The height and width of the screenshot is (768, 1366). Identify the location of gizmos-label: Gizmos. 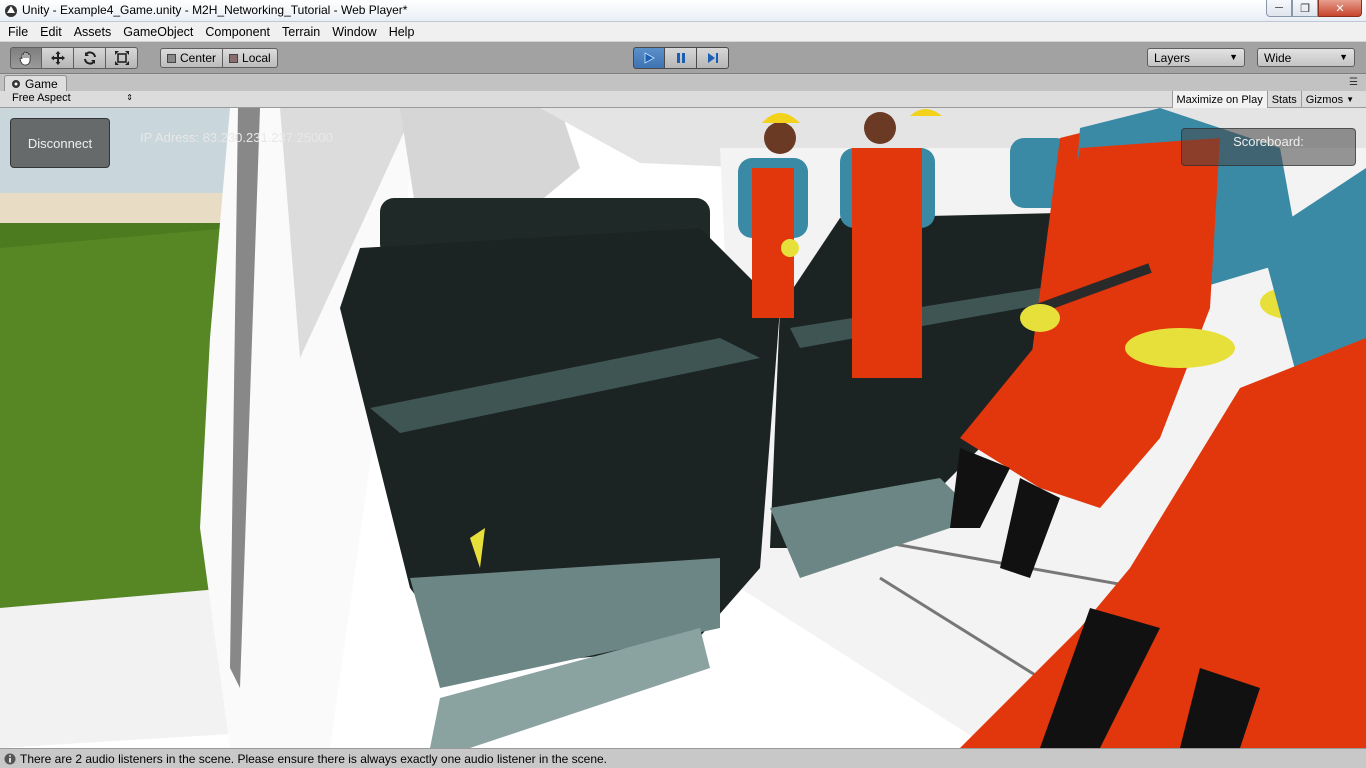
(1324, 99).